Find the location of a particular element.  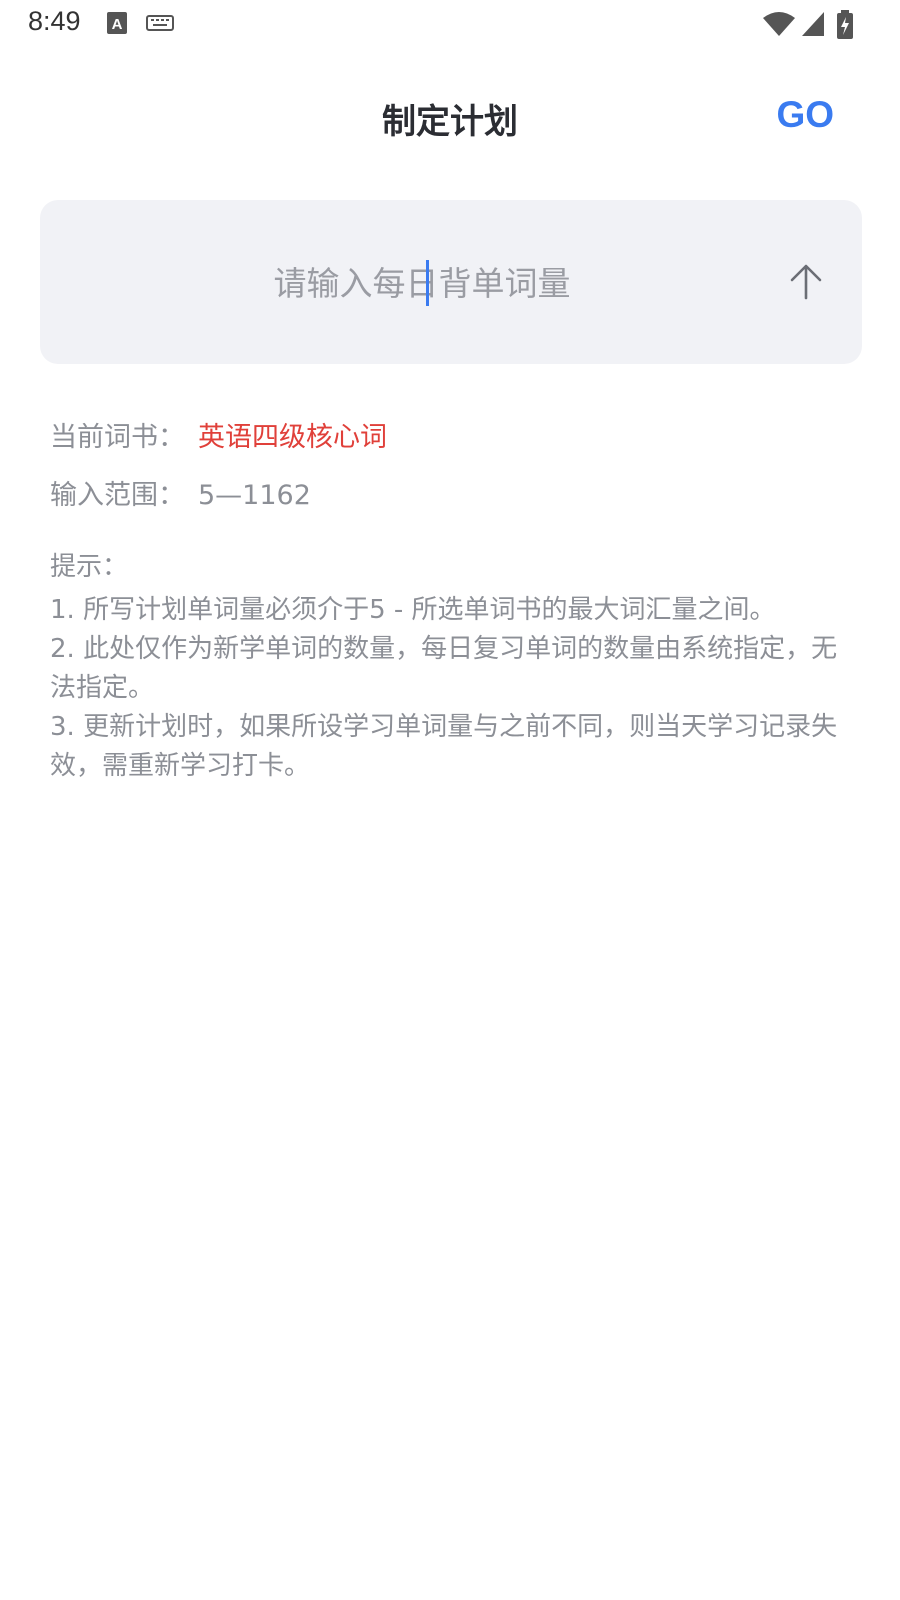

current-book-label: 当前词书： is located at coordinates (117, 437).